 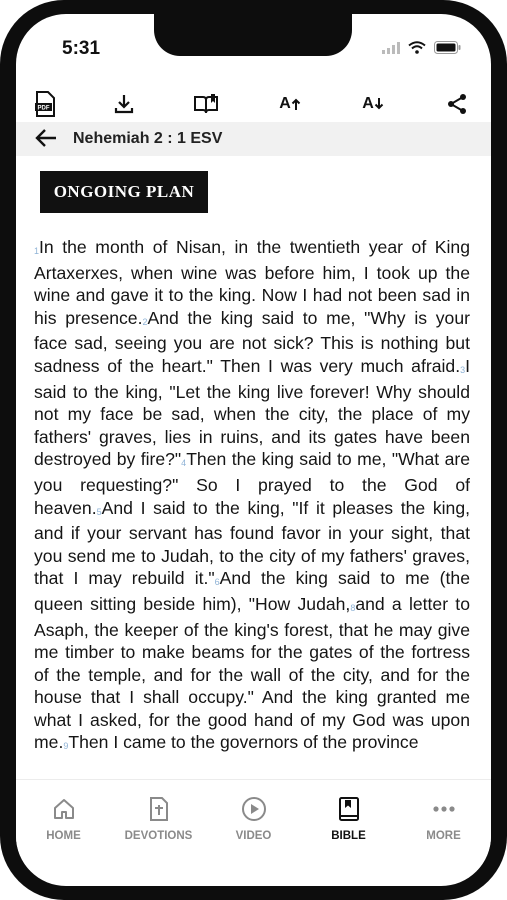 I want to click on tab-more: MORE, so click(x=443, y=815).